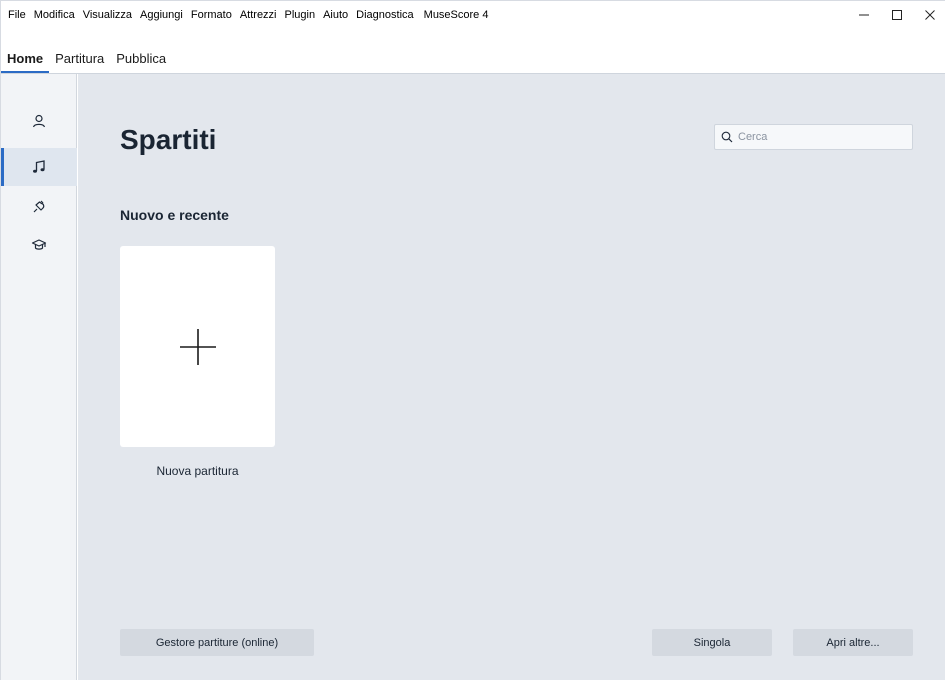 The height and width of the screenshot is (680, 945). What do you see at coordinates (197, 471) in the screenshot?
I see `new-score-label: Nuova partitura` at bounding box center [197, 471].